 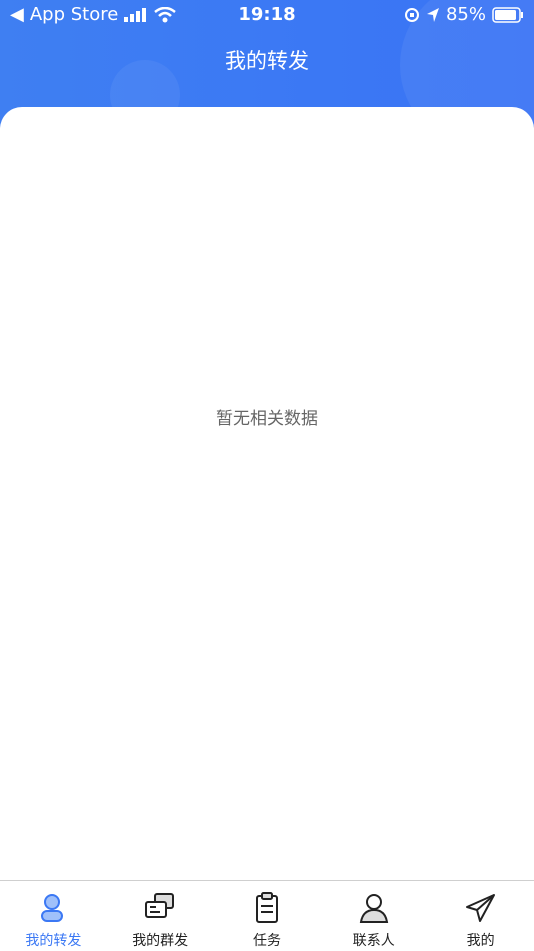 What do you see at coordinates (267, 61) in the screenshot?
I see `page-title: 我的转发` at bounding box center [267, 61].